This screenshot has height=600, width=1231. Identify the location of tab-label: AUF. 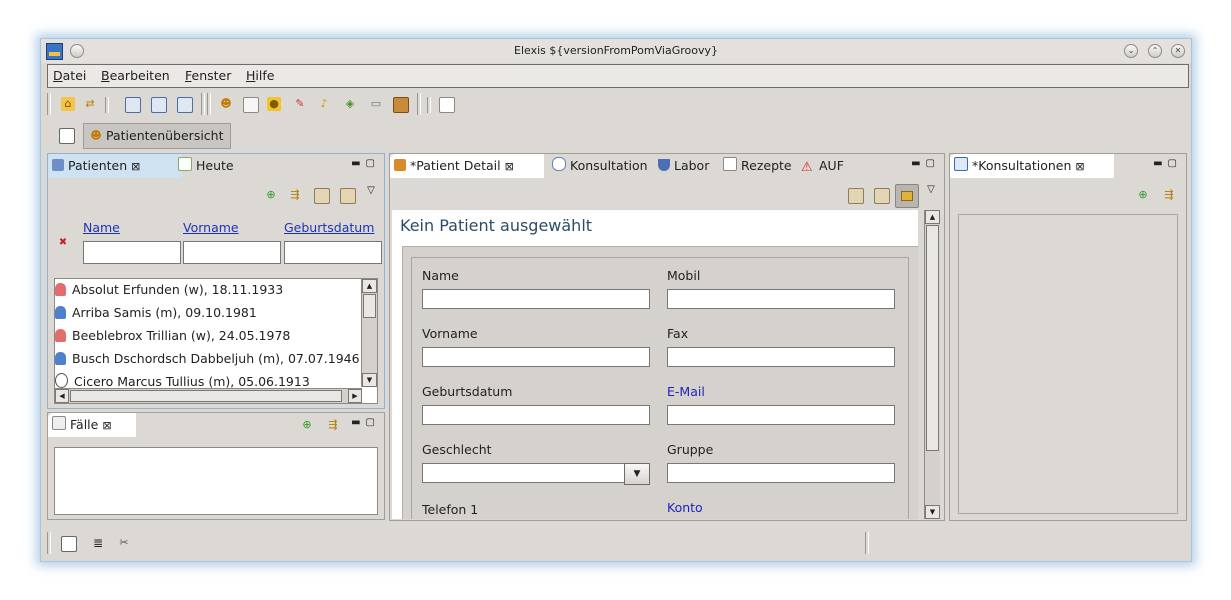
(831, 165).